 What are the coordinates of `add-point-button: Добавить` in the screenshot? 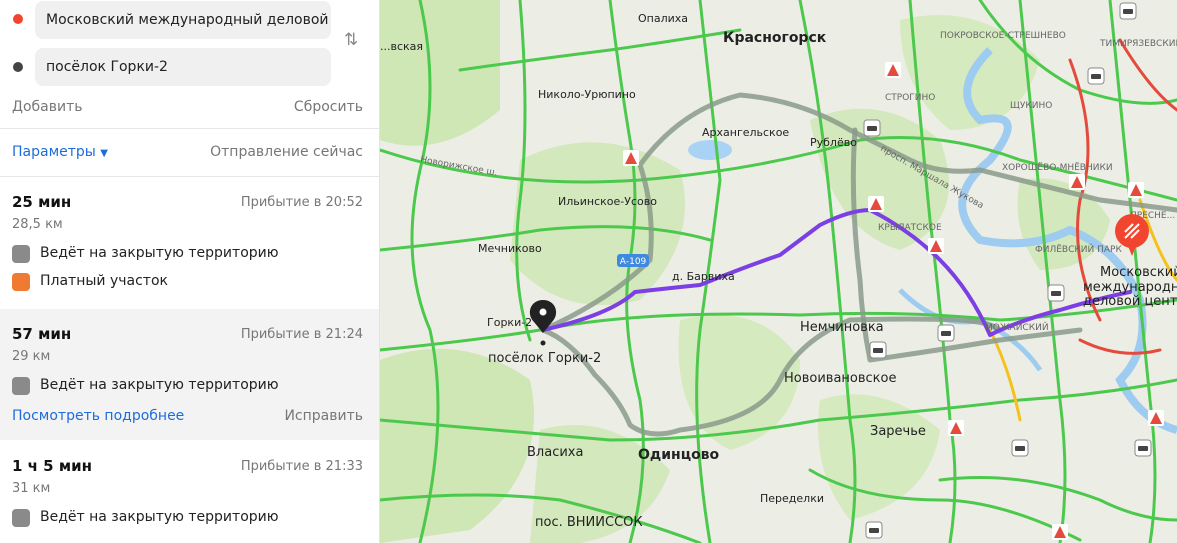 It's located at (47, 107).